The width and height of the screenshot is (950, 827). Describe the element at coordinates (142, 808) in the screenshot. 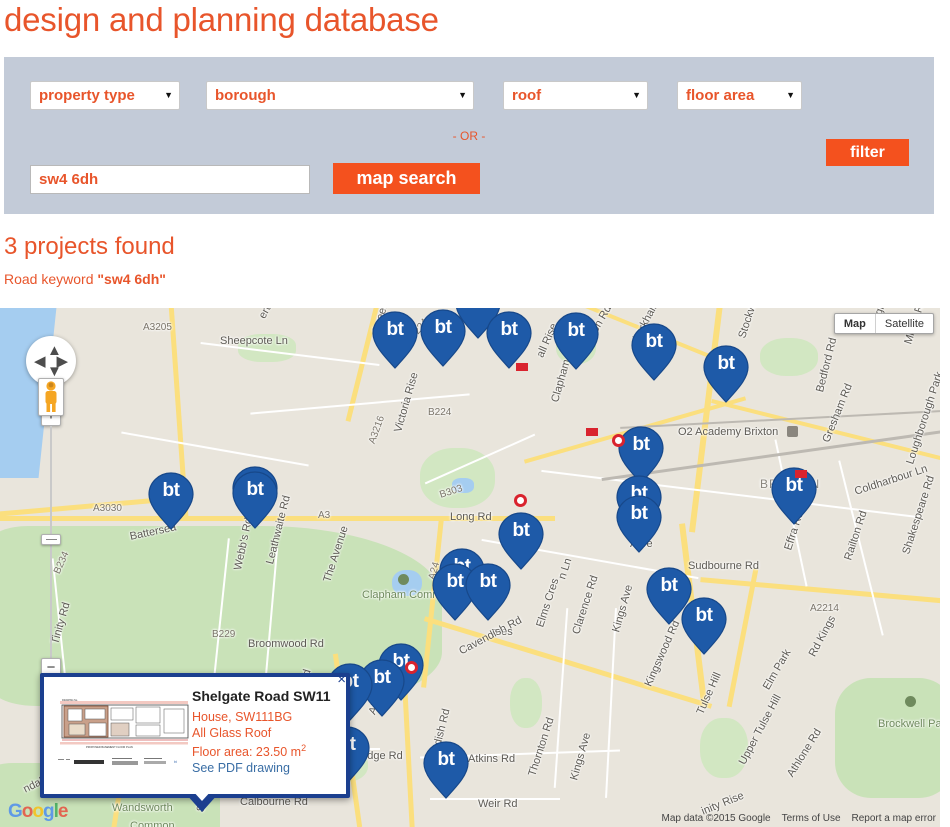

I see `map-road-label: Wandsworth` at that location.